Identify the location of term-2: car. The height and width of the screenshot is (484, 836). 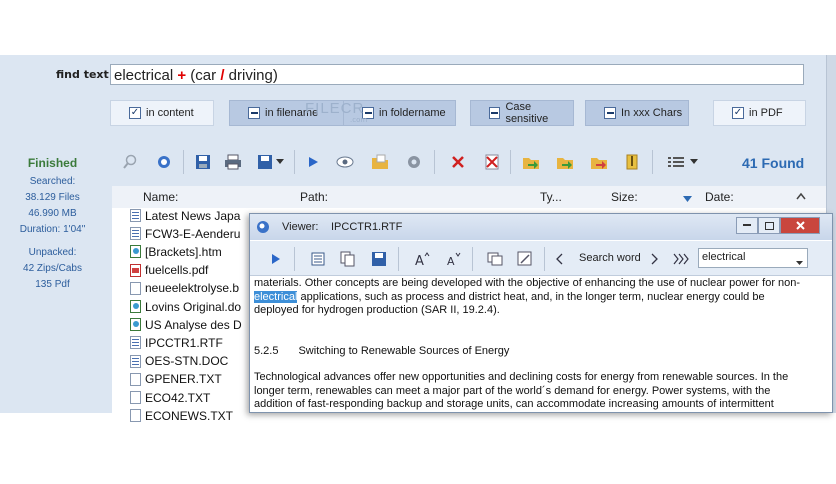
(206, 75).